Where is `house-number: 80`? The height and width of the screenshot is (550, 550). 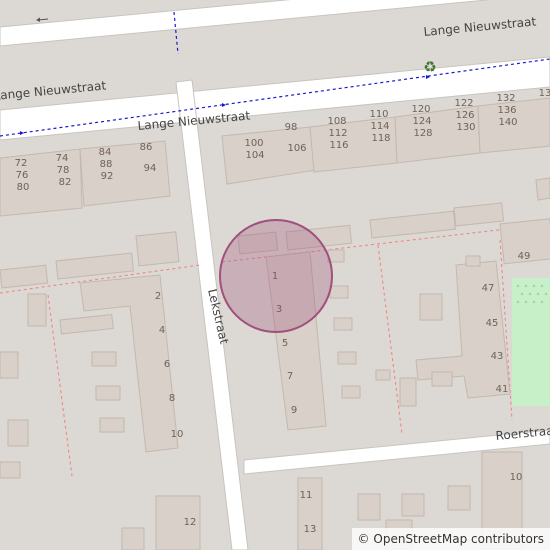 house-number: 80 is located at coordinates (23, 187).